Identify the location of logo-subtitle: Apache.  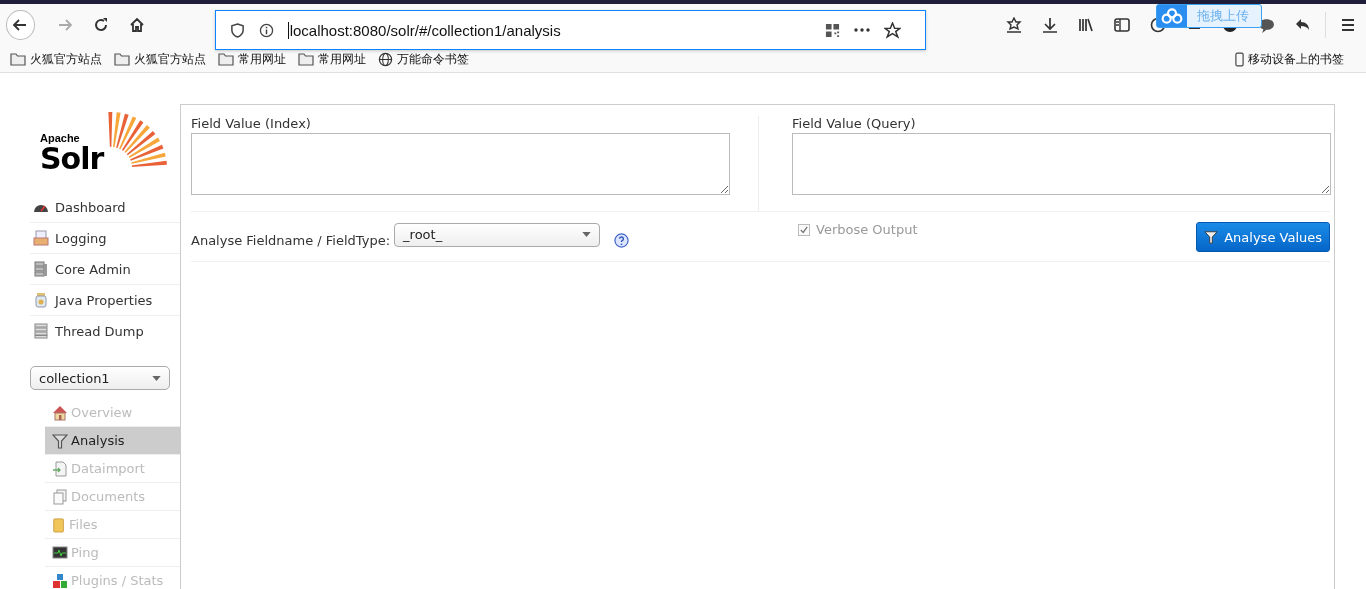
(60, 138).